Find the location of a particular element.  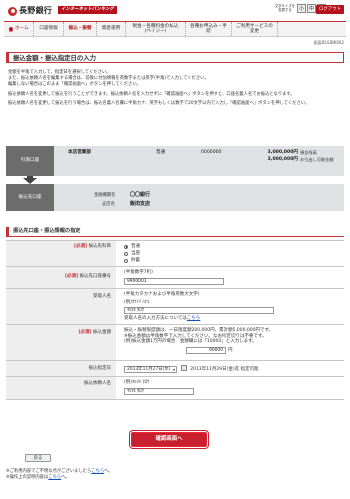

branch-label: 支店名 is located at coordinates (108, 204).